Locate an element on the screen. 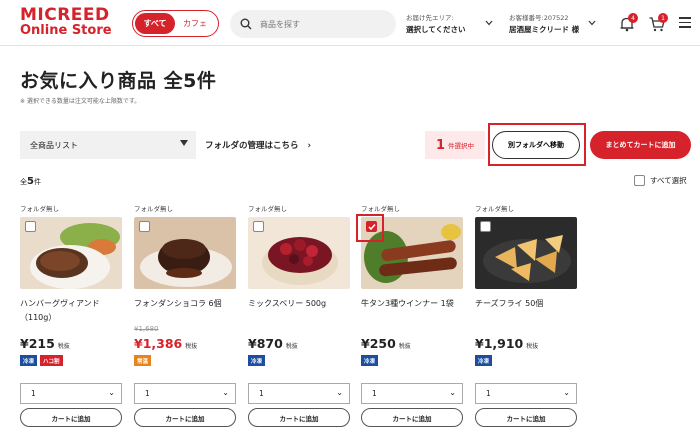  product-name: チーズフライ 50個 is located at coordinates (526, 311).